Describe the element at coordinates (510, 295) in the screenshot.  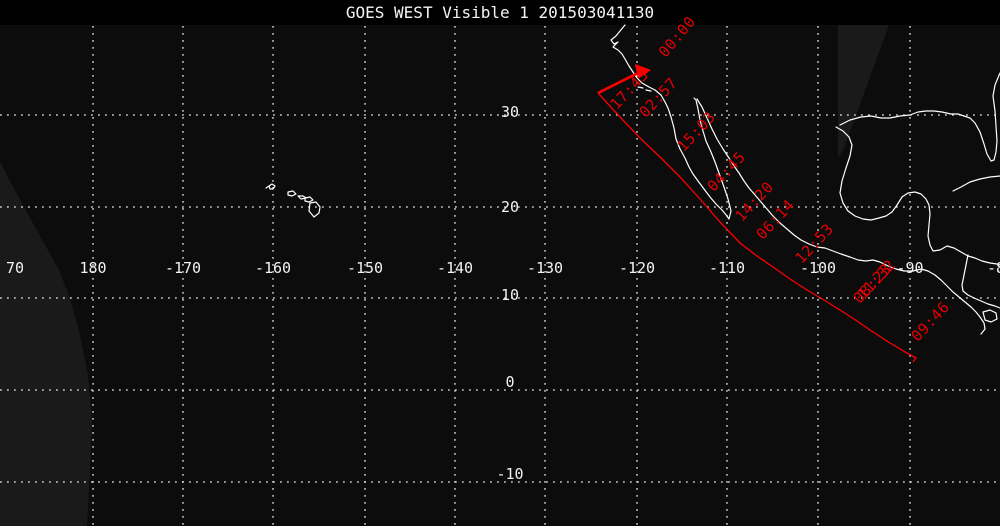
I see `latitude-label: 10` at that location.